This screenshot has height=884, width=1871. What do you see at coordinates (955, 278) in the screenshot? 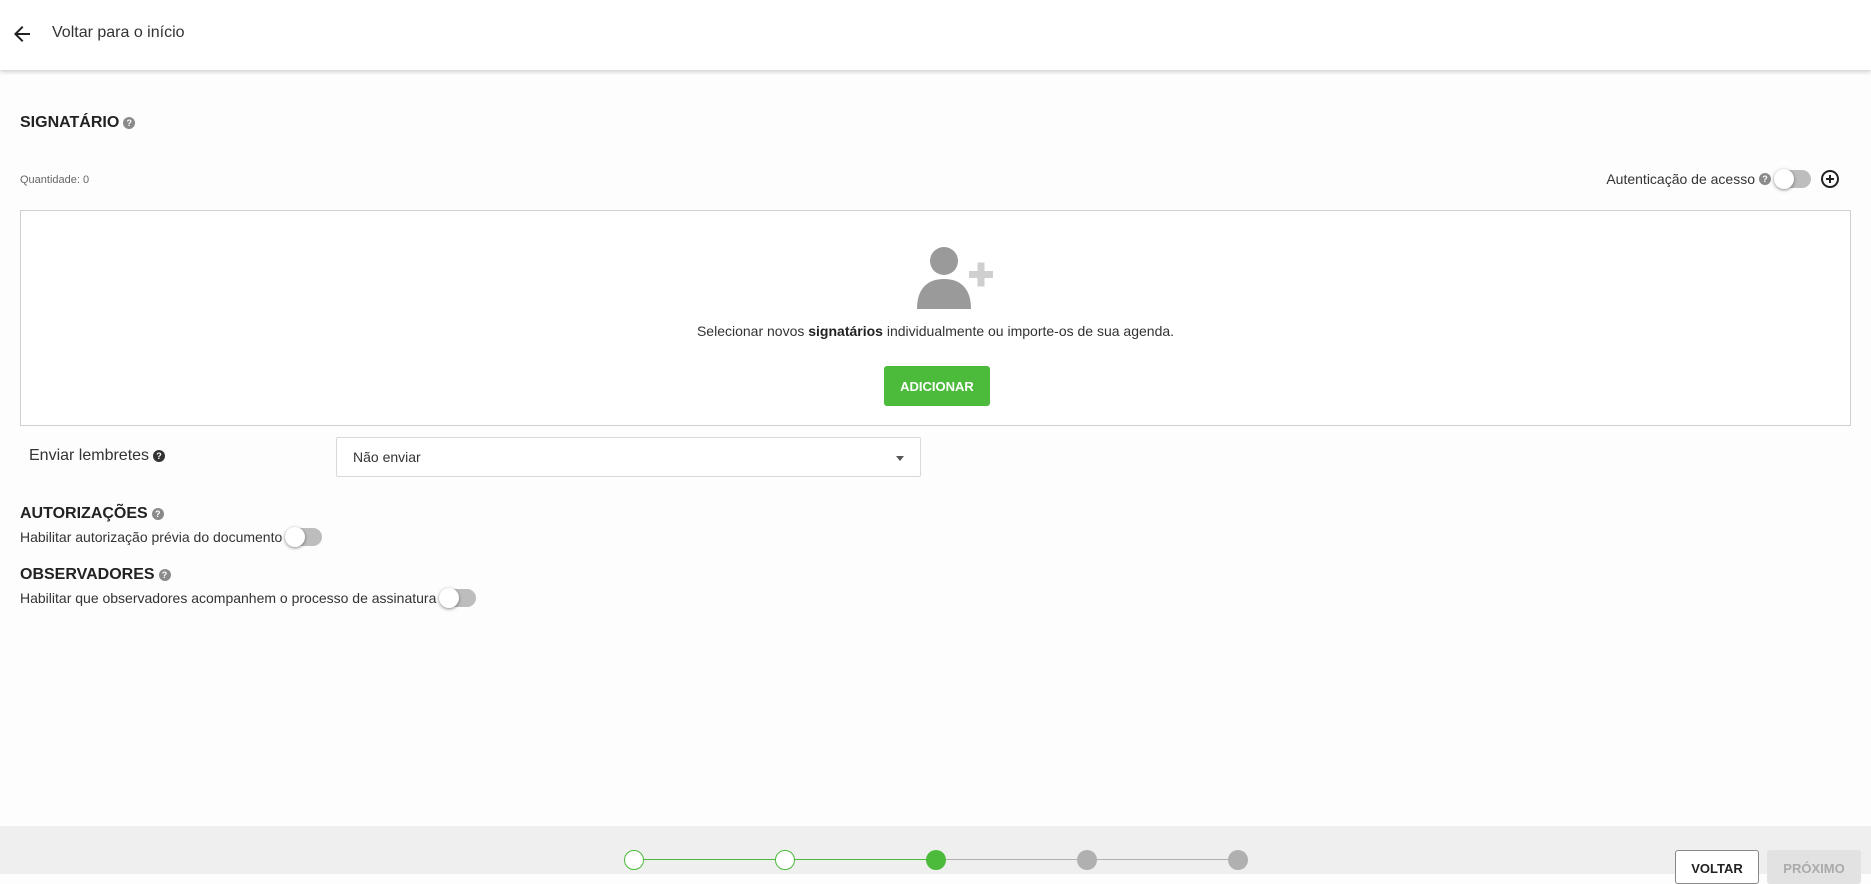
I see `person-add-icon` at bounding box center [955, 278].